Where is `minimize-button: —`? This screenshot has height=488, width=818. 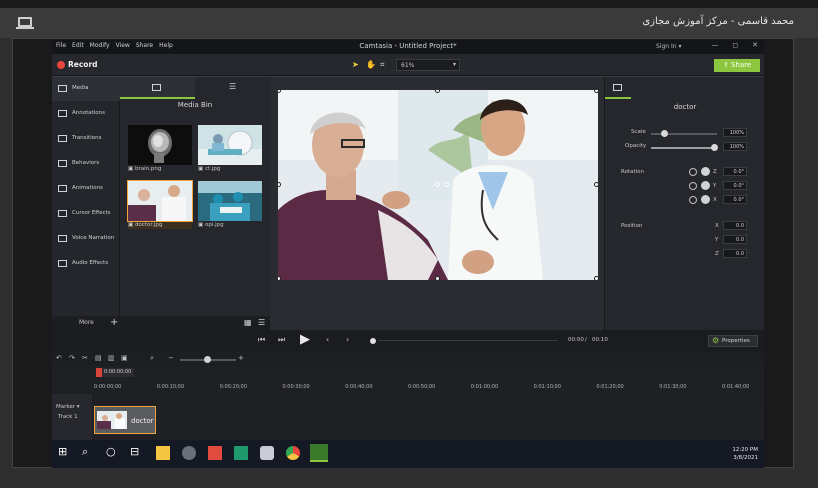
minimize-button: — is located at coordinates (714, 45).